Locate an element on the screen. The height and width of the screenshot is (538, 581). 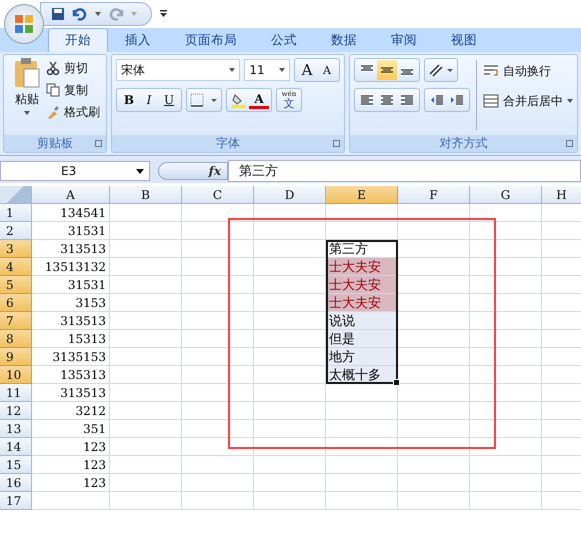
row-header: 3 is located at coordinates (16, 249).